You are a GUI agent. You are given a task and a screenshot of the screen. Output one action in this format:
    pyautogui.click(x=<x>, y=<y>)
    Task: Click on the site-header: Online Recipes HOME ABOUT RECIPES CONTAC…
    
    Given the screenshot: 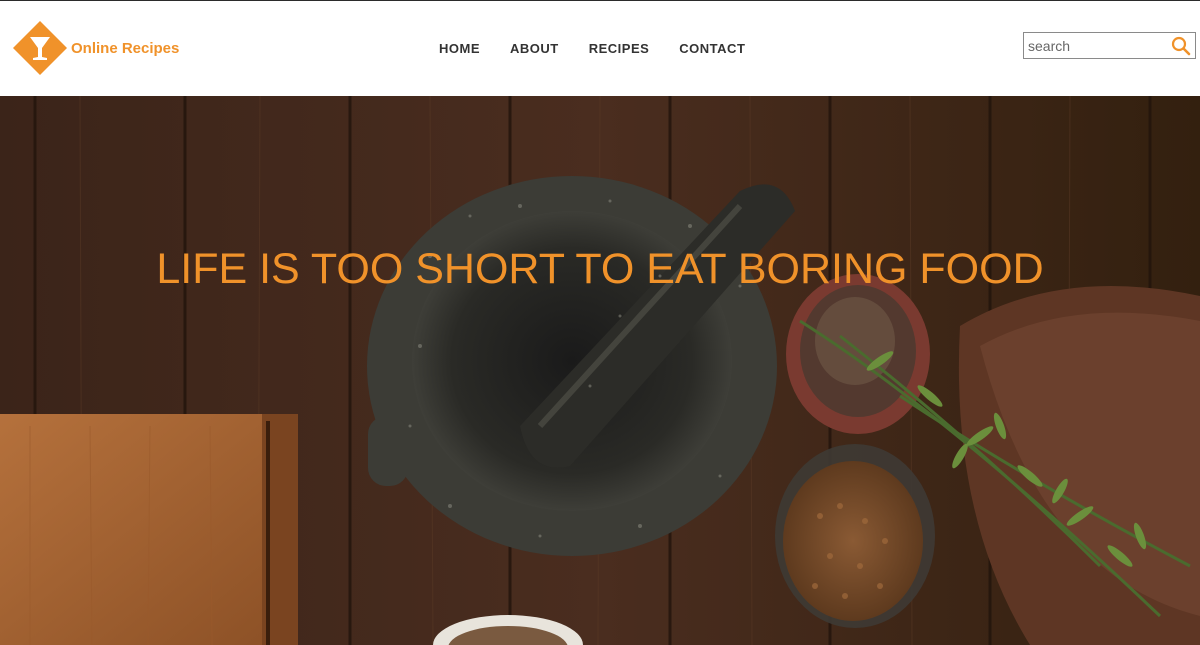 What is the action you would take?
    pyautogui.click(x=600, y=48)
    